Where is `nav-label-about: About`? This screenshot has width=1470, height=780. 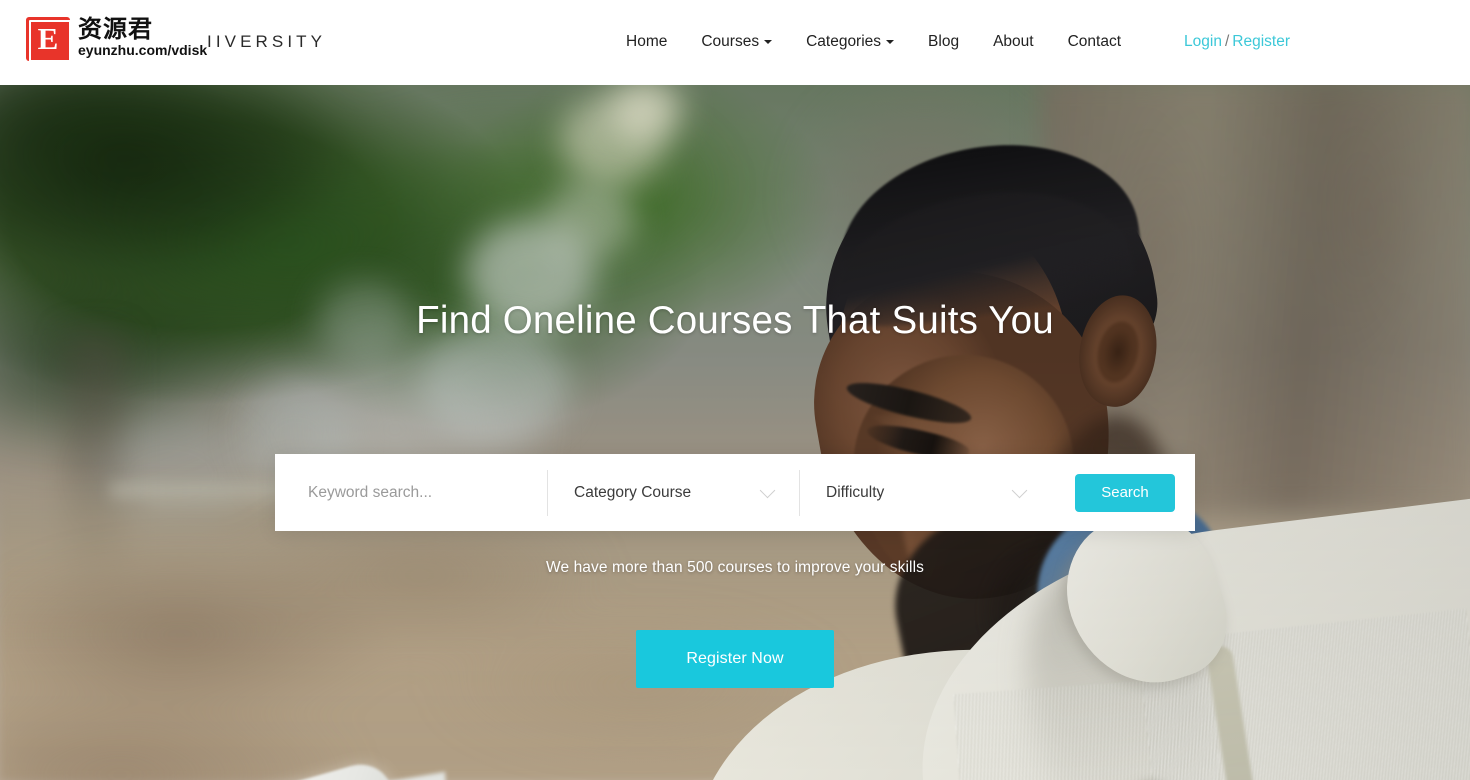
nav-label-about: About is located at coordinates (1013, 41).